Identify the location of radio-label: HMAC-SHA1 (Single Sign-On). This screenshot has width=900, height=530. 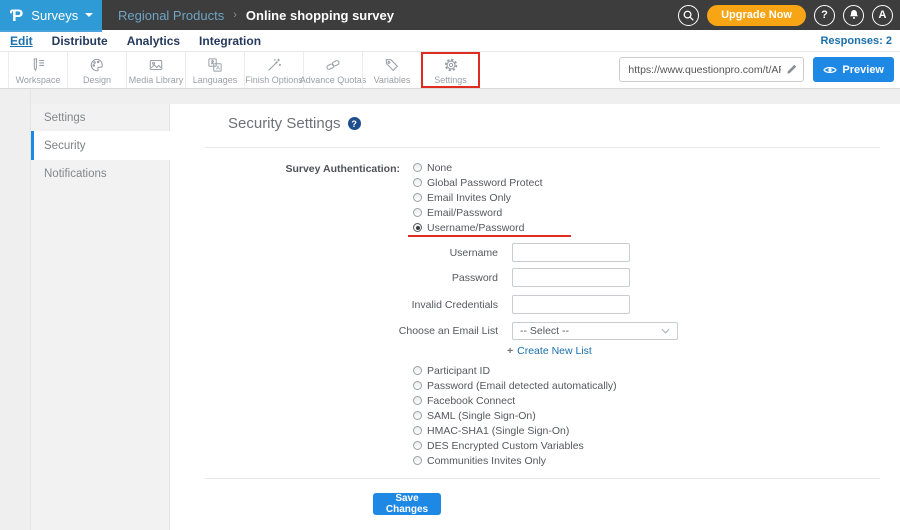
(498, 430).